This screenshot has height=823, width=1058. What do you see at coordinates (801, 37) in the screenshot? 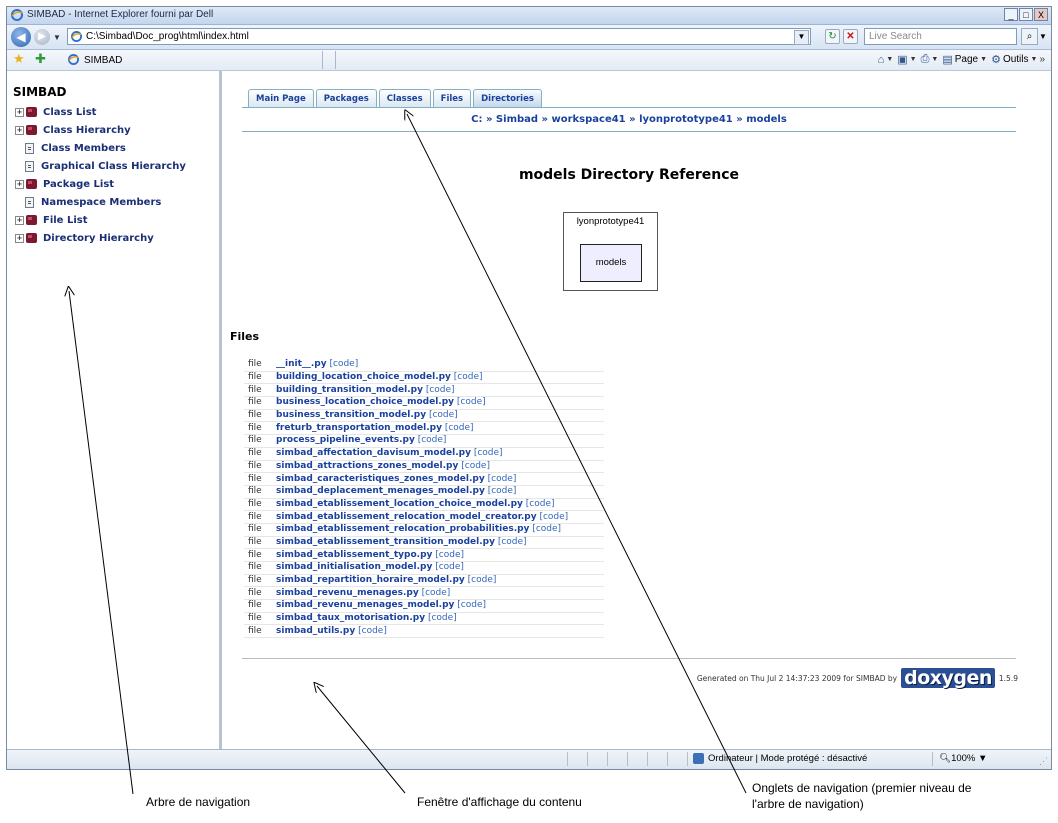
I see `address-dropdown-icon: ▼` at bounding box center [801, 37].